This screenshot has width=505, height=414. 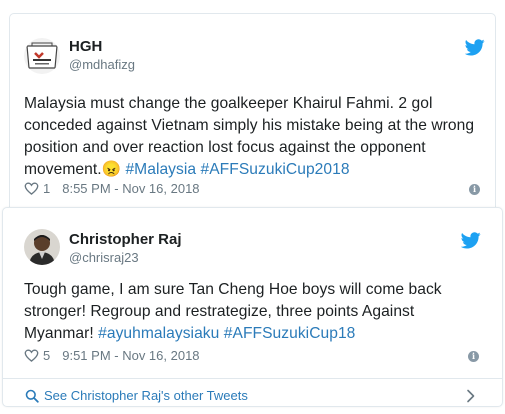 I want to click on see-other-tweets-link: See Christopher Raj's other Tweets, so click(x=136, y=395).